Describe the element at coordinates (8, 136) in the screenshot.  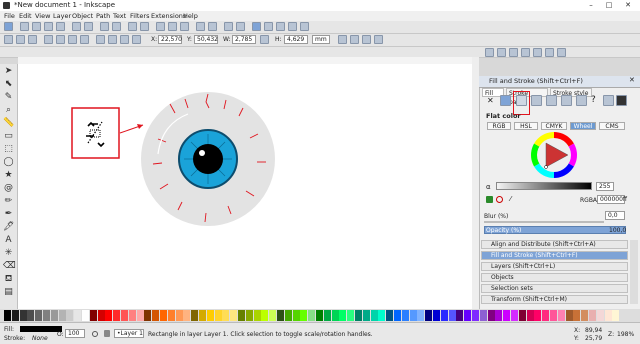
I see `rectangle-tool-icon: ▭` at that location.